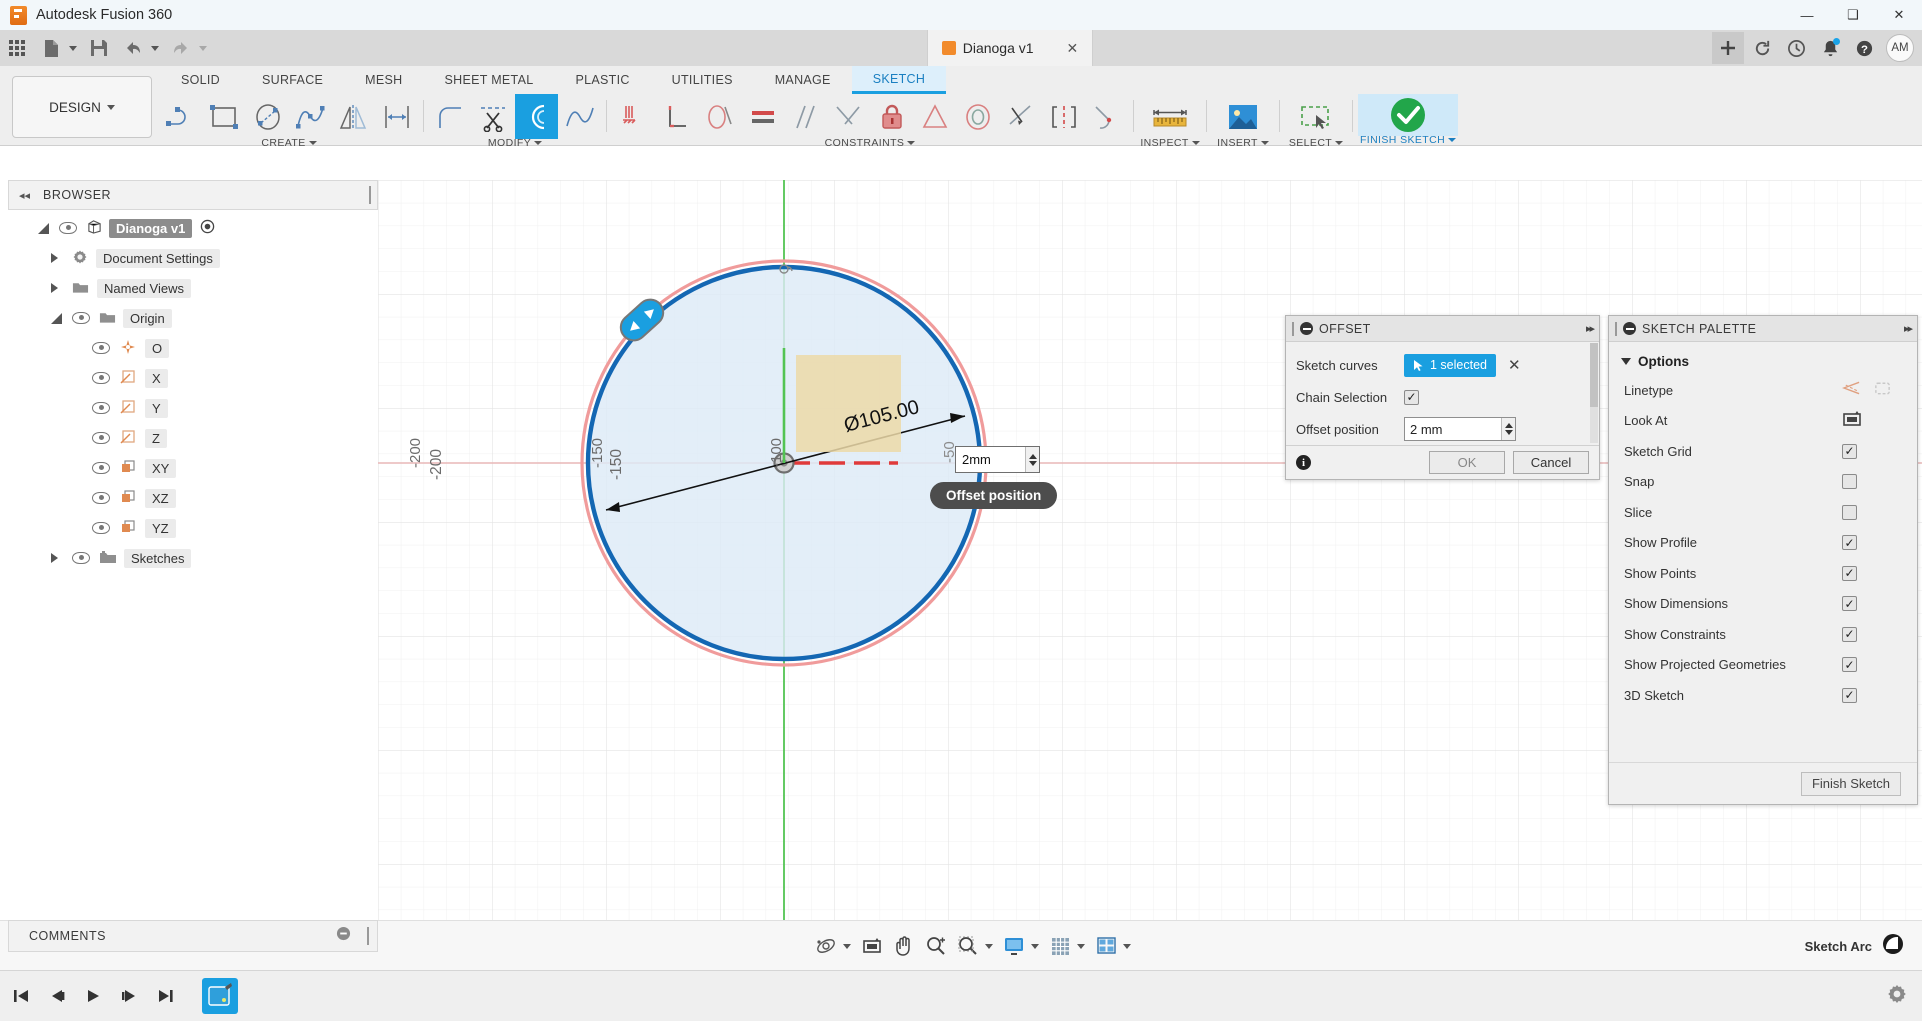 Image resolution: width=1922 pixels, height=1021 pixels. Describe the element at coordinates (181, 116) in the screenshot. I see `line-tool-icon` at that location.